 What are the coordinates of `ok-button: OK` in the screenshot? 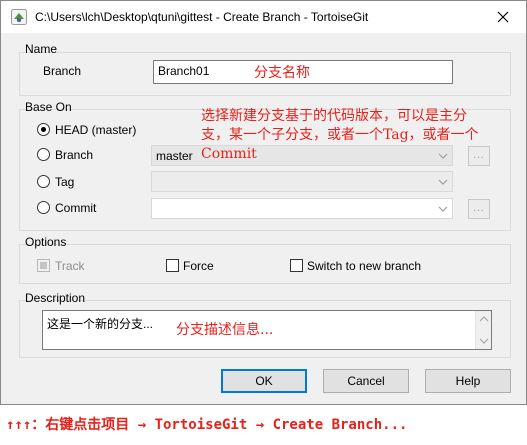 It's located at (264, 381).